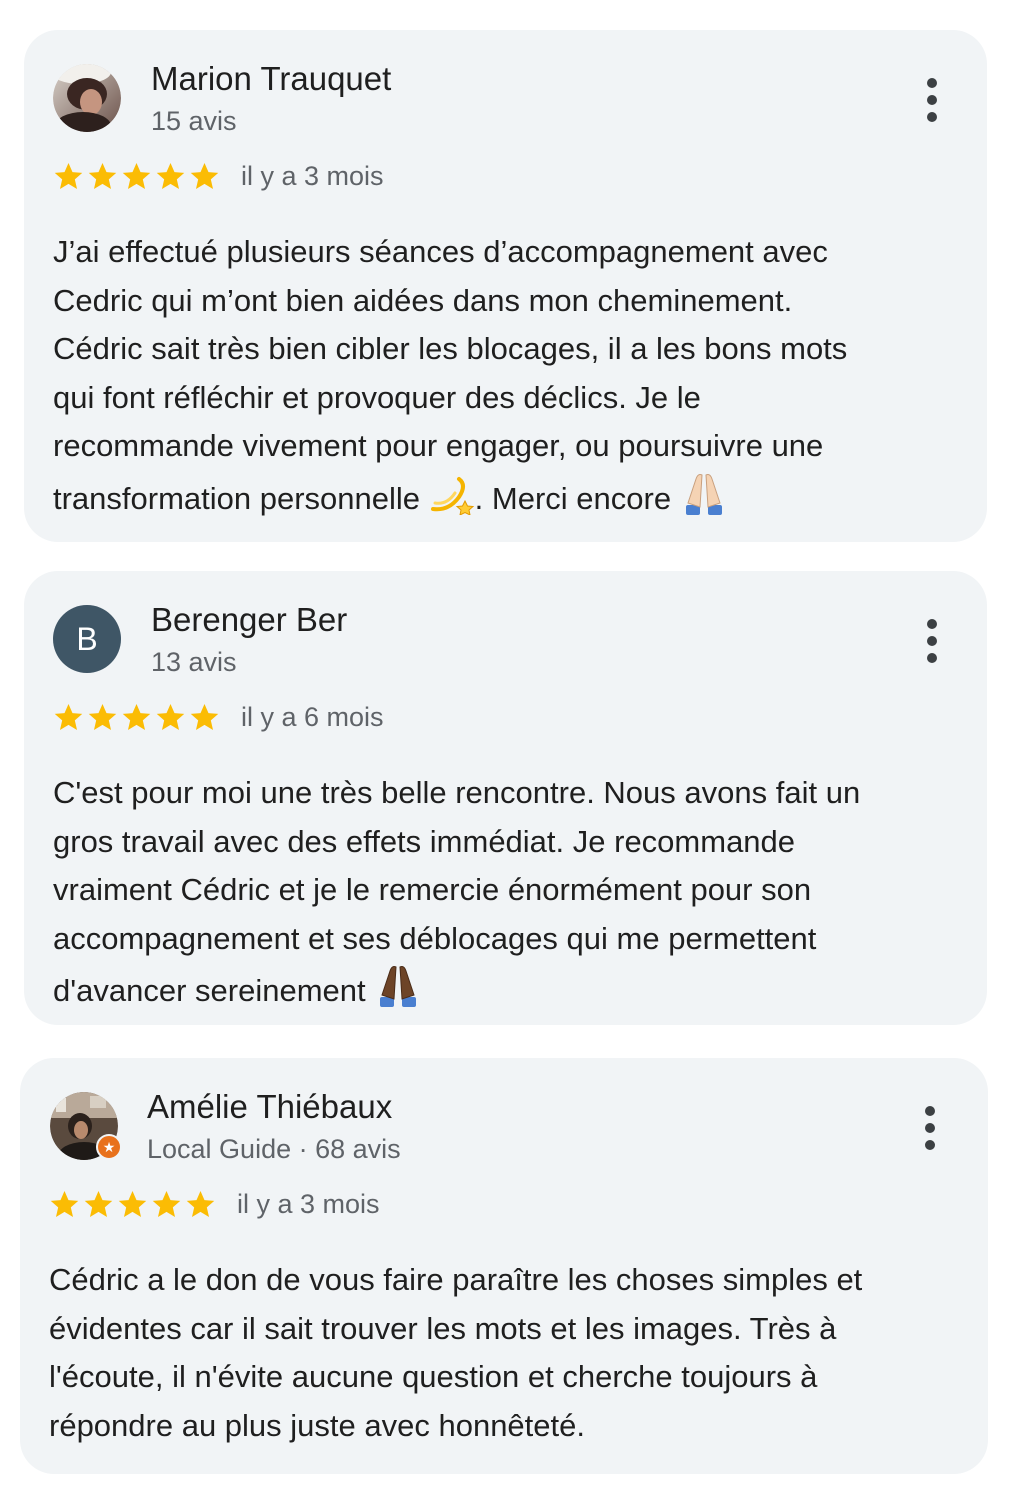 Image resolution: width=1013 pixels, height=1500 pixels. I want to click on reviewer-meta: Local Guide · 68 avis, so click(274, 1149).